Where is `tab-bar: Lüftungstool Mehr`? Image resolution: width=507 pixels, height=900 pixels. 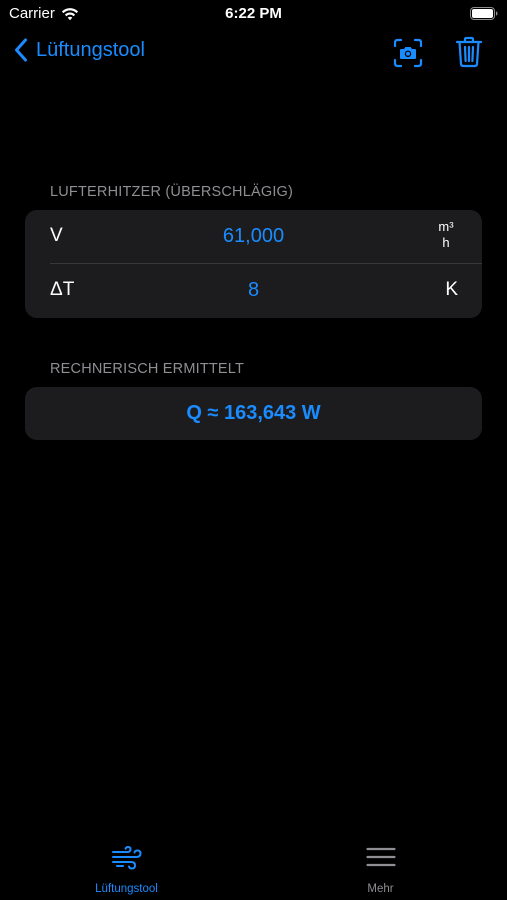
tab-bar: Lüftungstool Mehr is located at coordinates (253, 867).